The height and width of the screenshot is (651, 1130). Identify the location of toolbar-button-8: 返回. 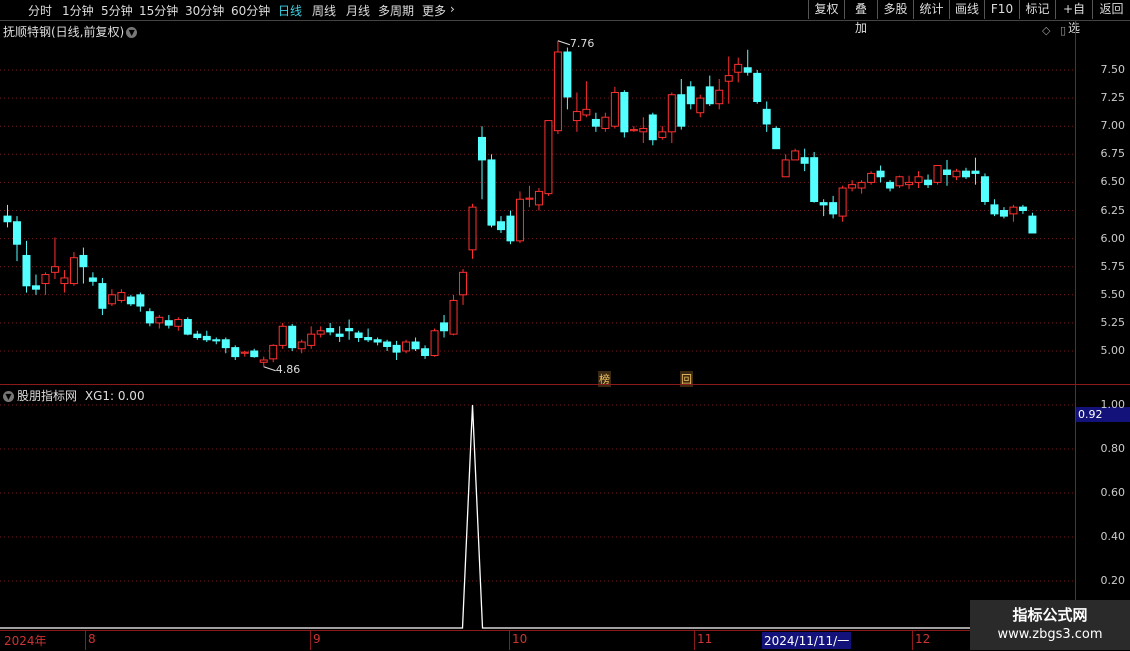
(1111, 9).